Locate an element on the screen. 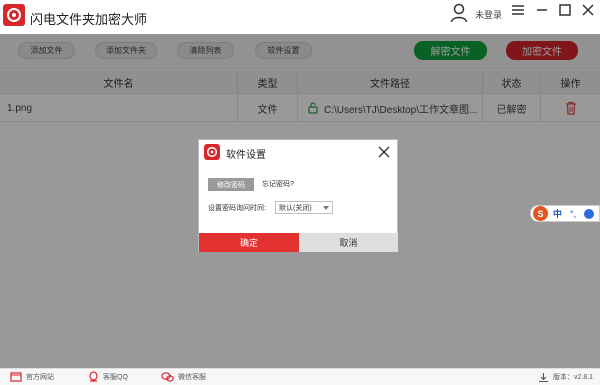 Image resolution: width=600 pixels, height=385 pixels. qq-support-link: 客服QQ is located at coordinates (108, 377).